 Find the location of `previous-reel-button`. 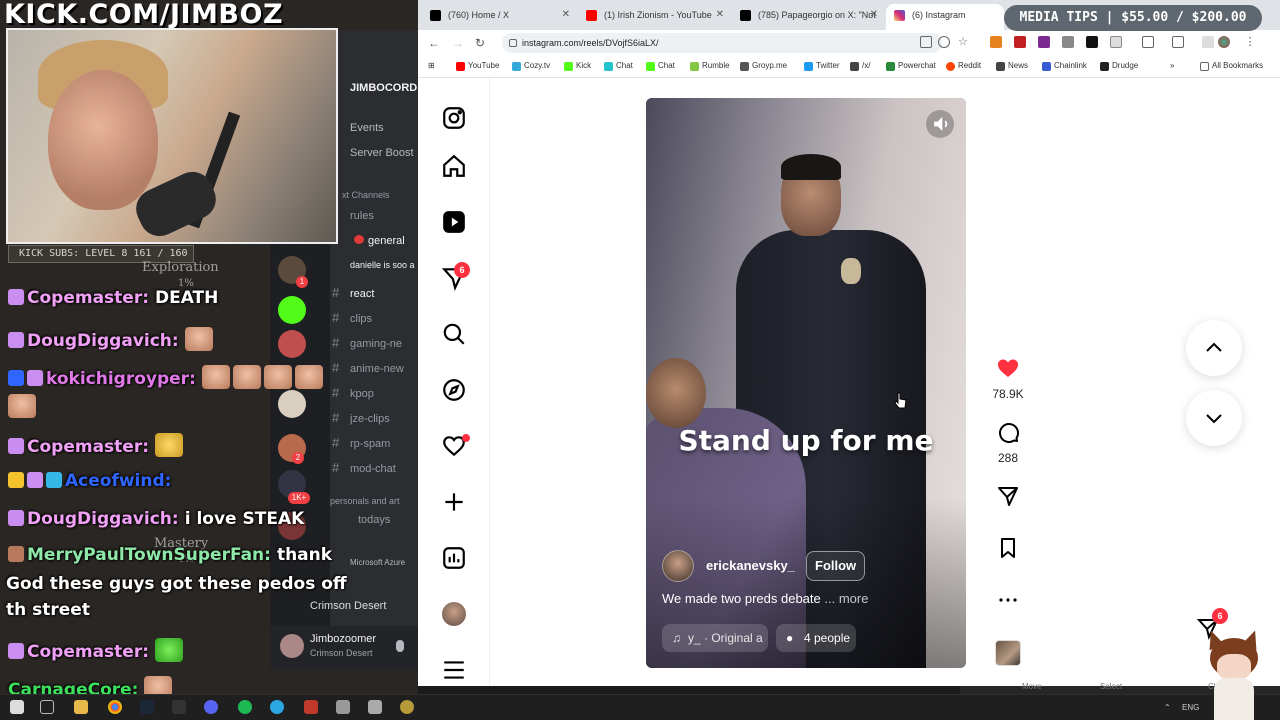

previous-reel-button is located at coordinates (1214, 348).